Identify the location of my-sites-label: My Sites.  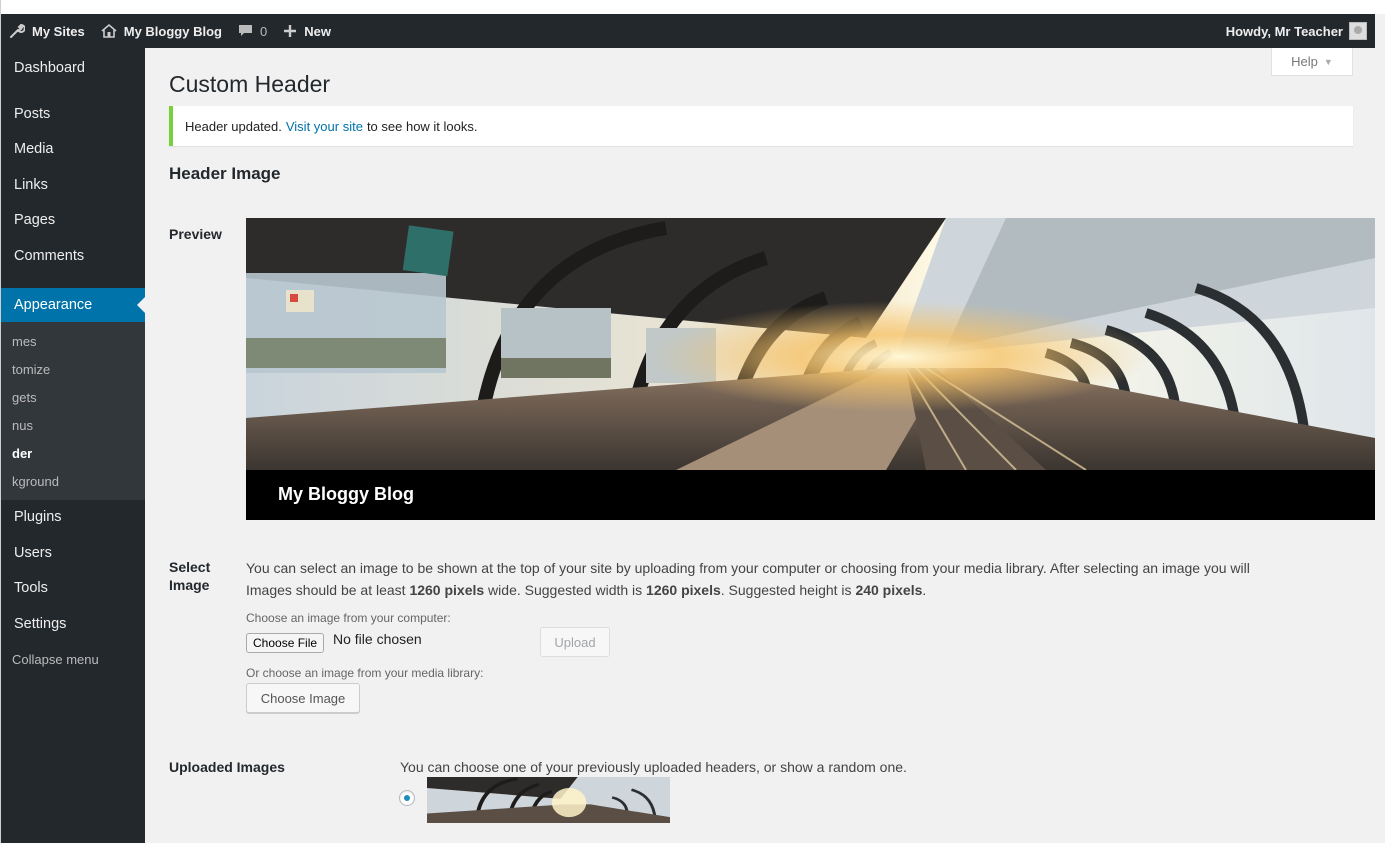
(58, 31).